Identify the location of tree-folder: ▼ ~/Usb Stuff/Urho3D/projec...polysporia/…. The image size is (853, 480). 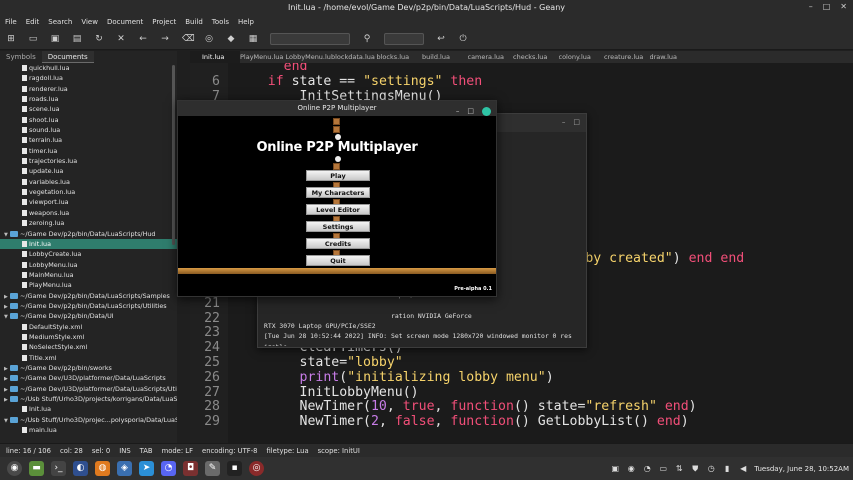
(88, 420).